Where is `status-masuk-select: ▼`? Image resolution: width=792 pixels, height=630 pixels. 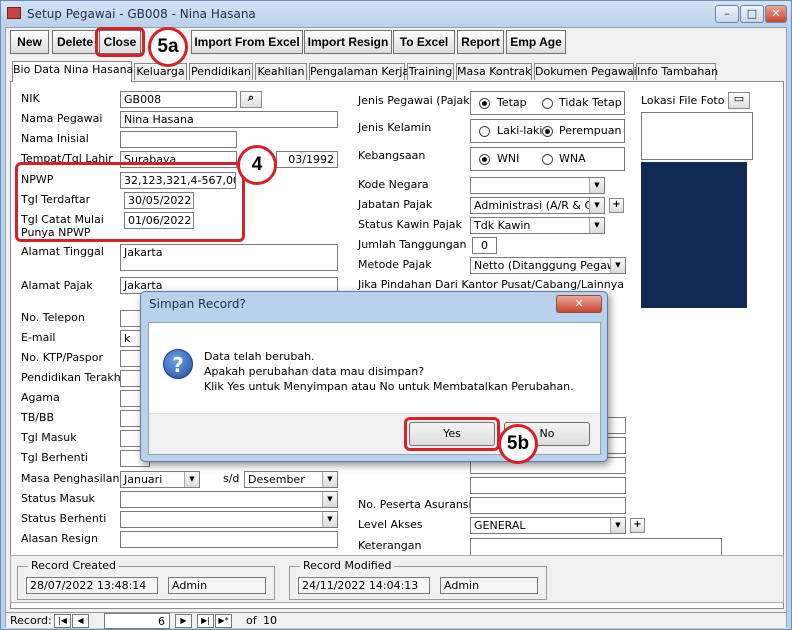
status-masuk-select: ▼ is located at coordinates (229, 499).